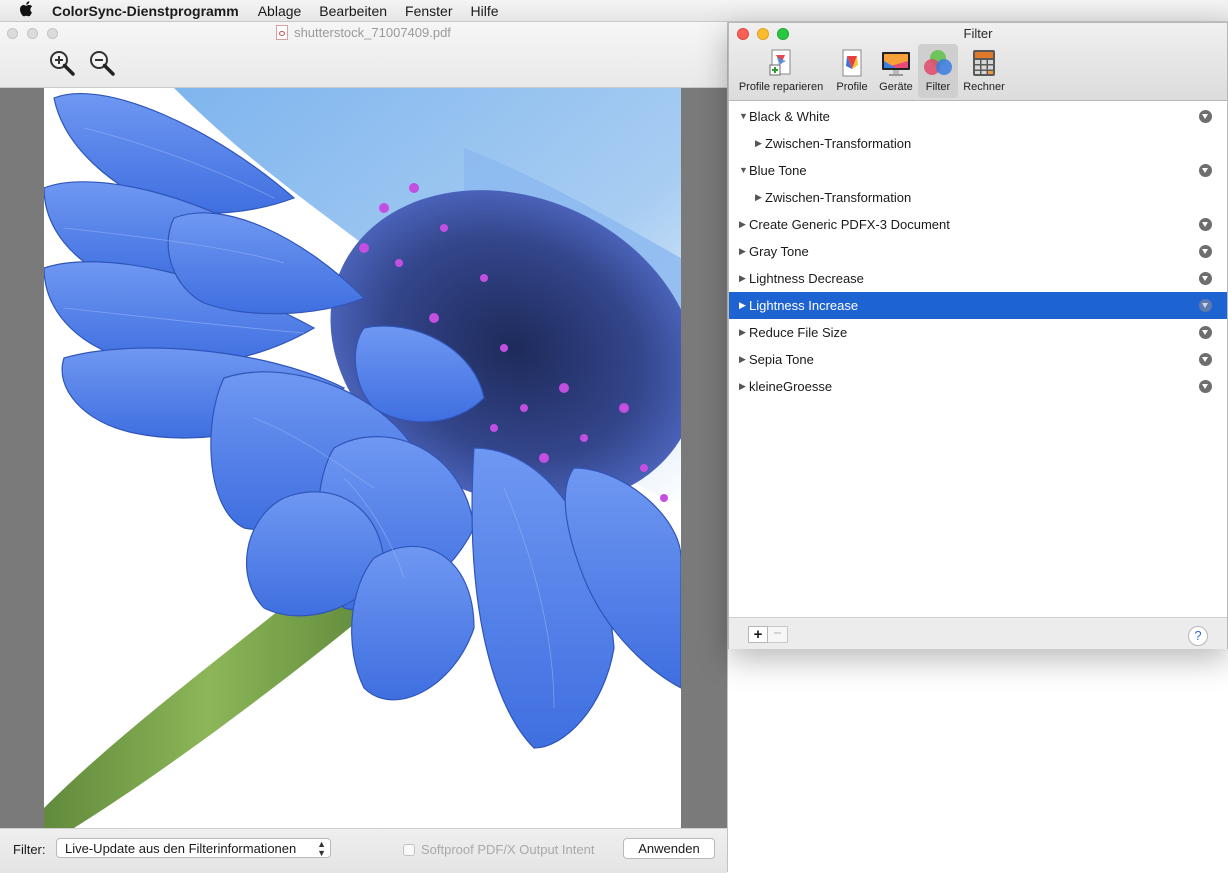  Describe the element at coordinates (852, 87) in the screenshot. I see `toolbar-profile-label: Profile` at that location.